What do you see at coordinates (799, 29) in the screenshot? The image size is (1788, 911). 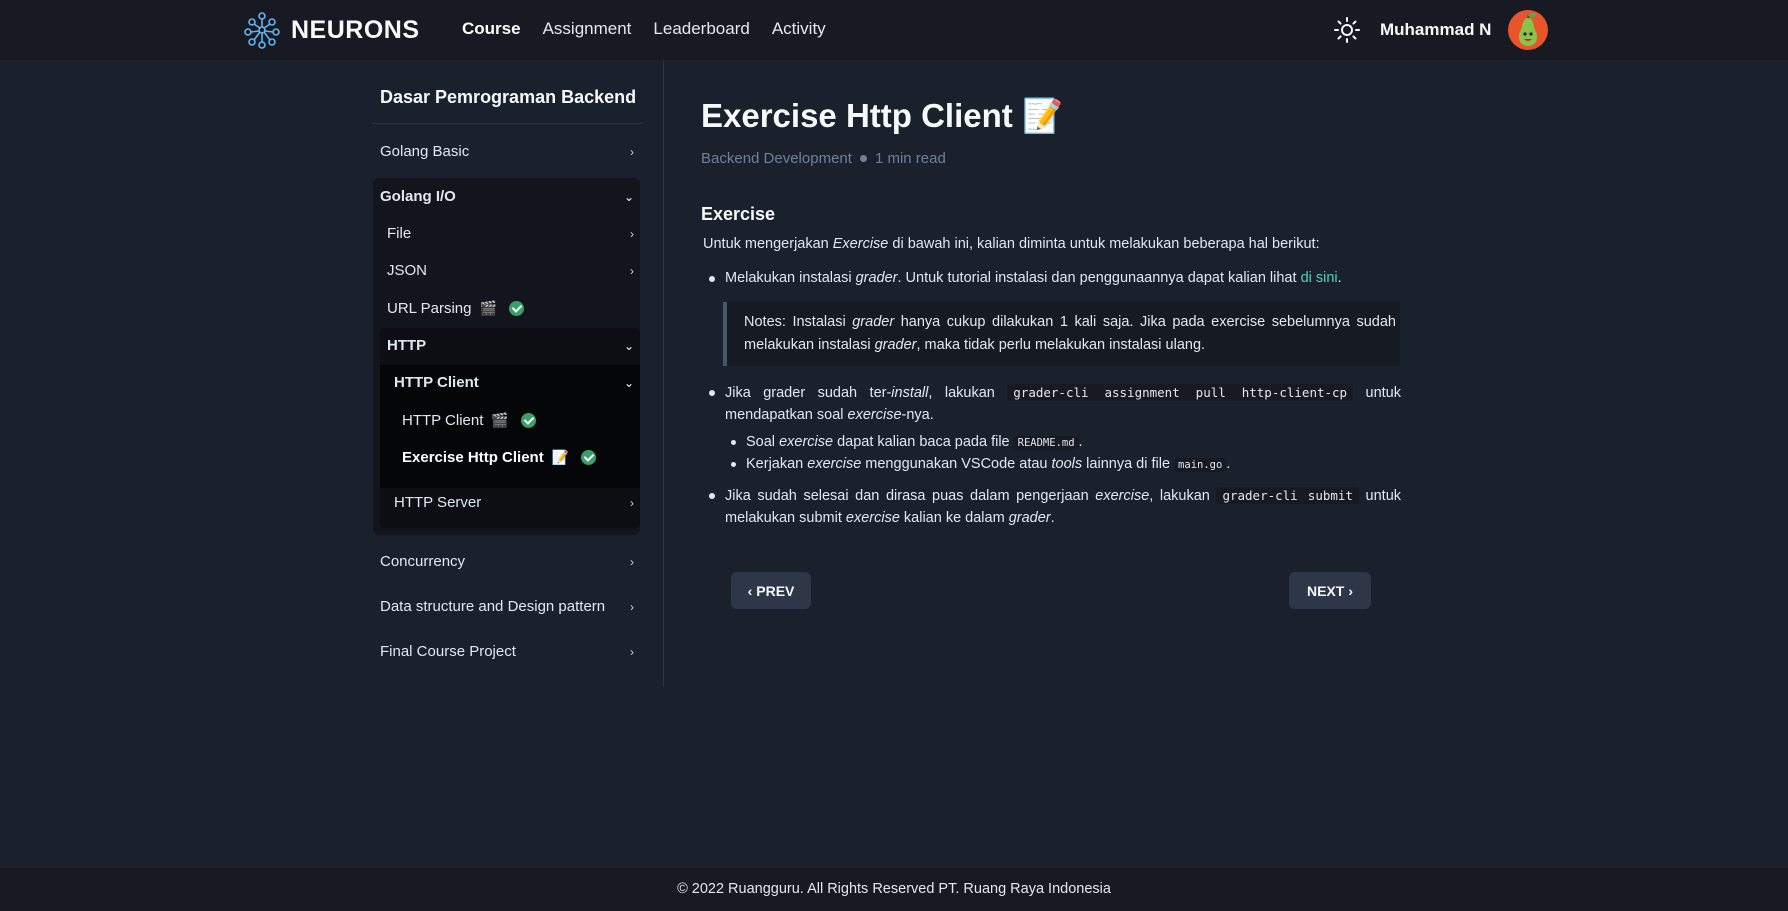 I see `nav-activity: Activity` at bounding box center [799, 29].